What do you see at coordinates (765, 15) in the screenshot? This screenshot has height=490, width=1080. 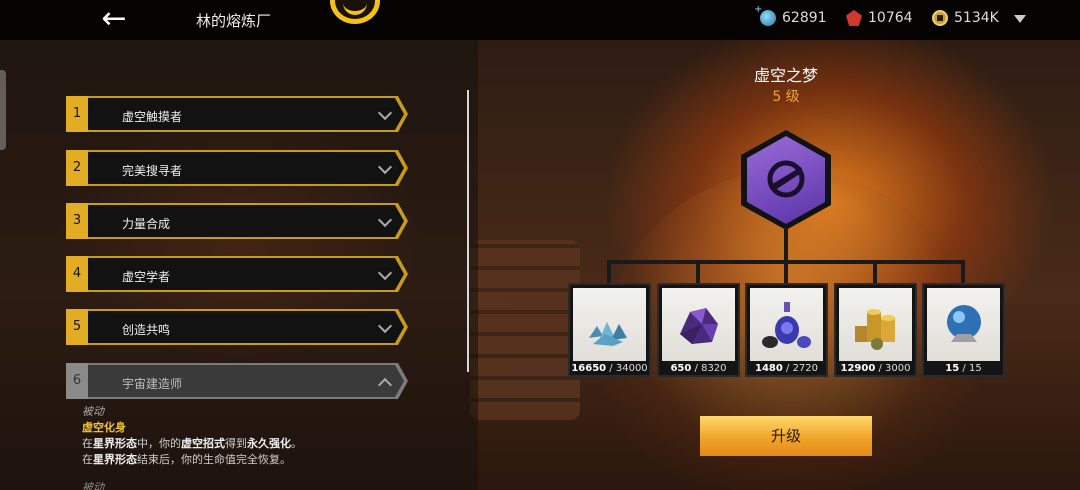 I see `swirl-gem-icon: +` at bounding box center [765, 15].